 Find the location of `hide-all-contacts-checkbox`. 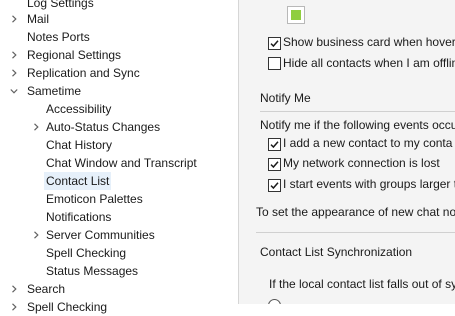

hide-all-contacts-checkbox is located at coordinates (274, 63).